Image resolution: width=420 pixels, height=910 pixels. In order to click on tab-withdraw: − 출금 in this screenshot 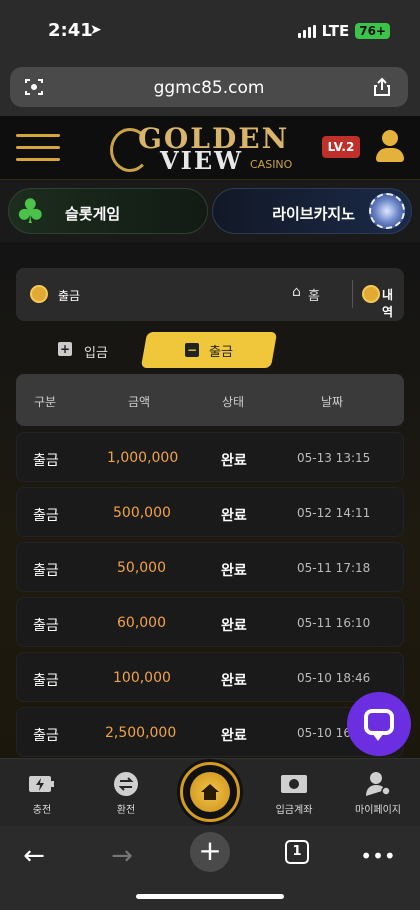, I will do `click(209, 350)`.